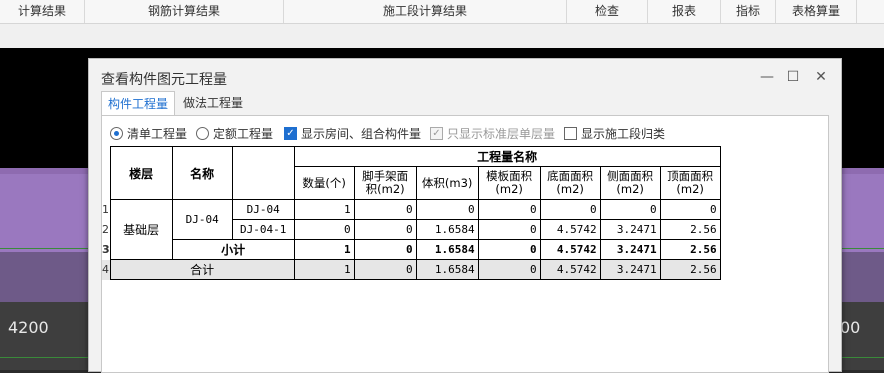 This screenshot has height=373, width=884. What do you see at coordinates (442, 36) in the screenshot?
I see `toolbar-strip` at bounding box center [442, 36].